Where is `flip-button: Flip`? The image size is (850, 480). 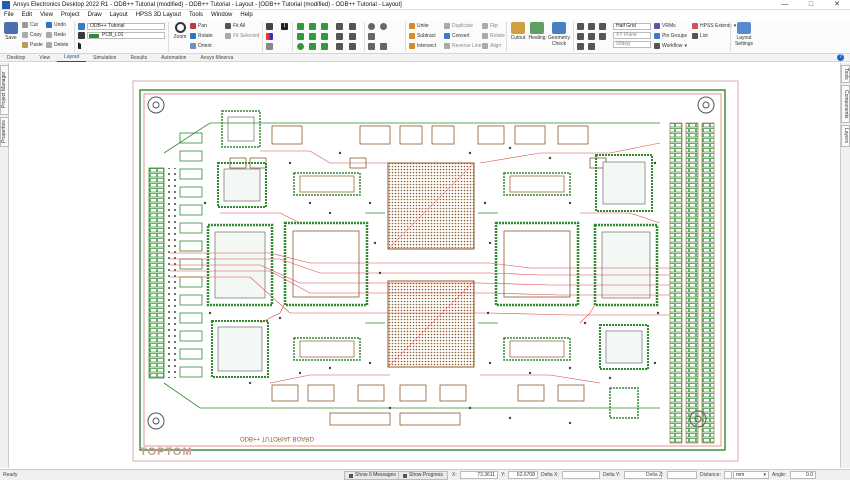 flip-button: Flip is located at coordinates (490, 26).